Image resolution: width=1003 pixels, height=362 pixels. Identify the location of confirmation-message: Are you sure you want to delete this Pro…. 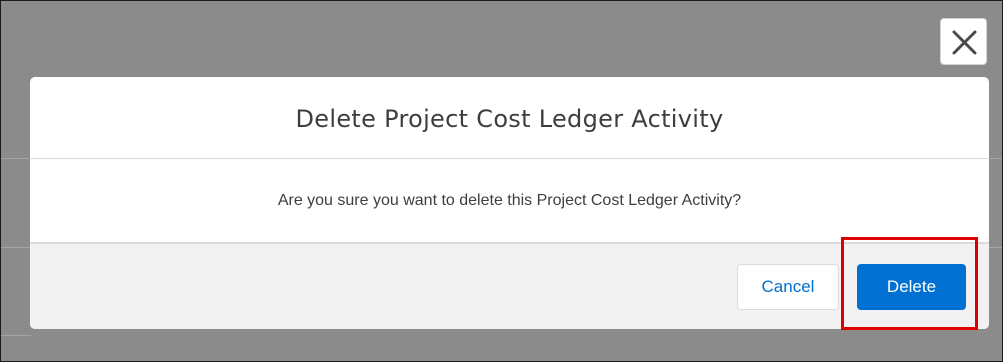
(509, 200).